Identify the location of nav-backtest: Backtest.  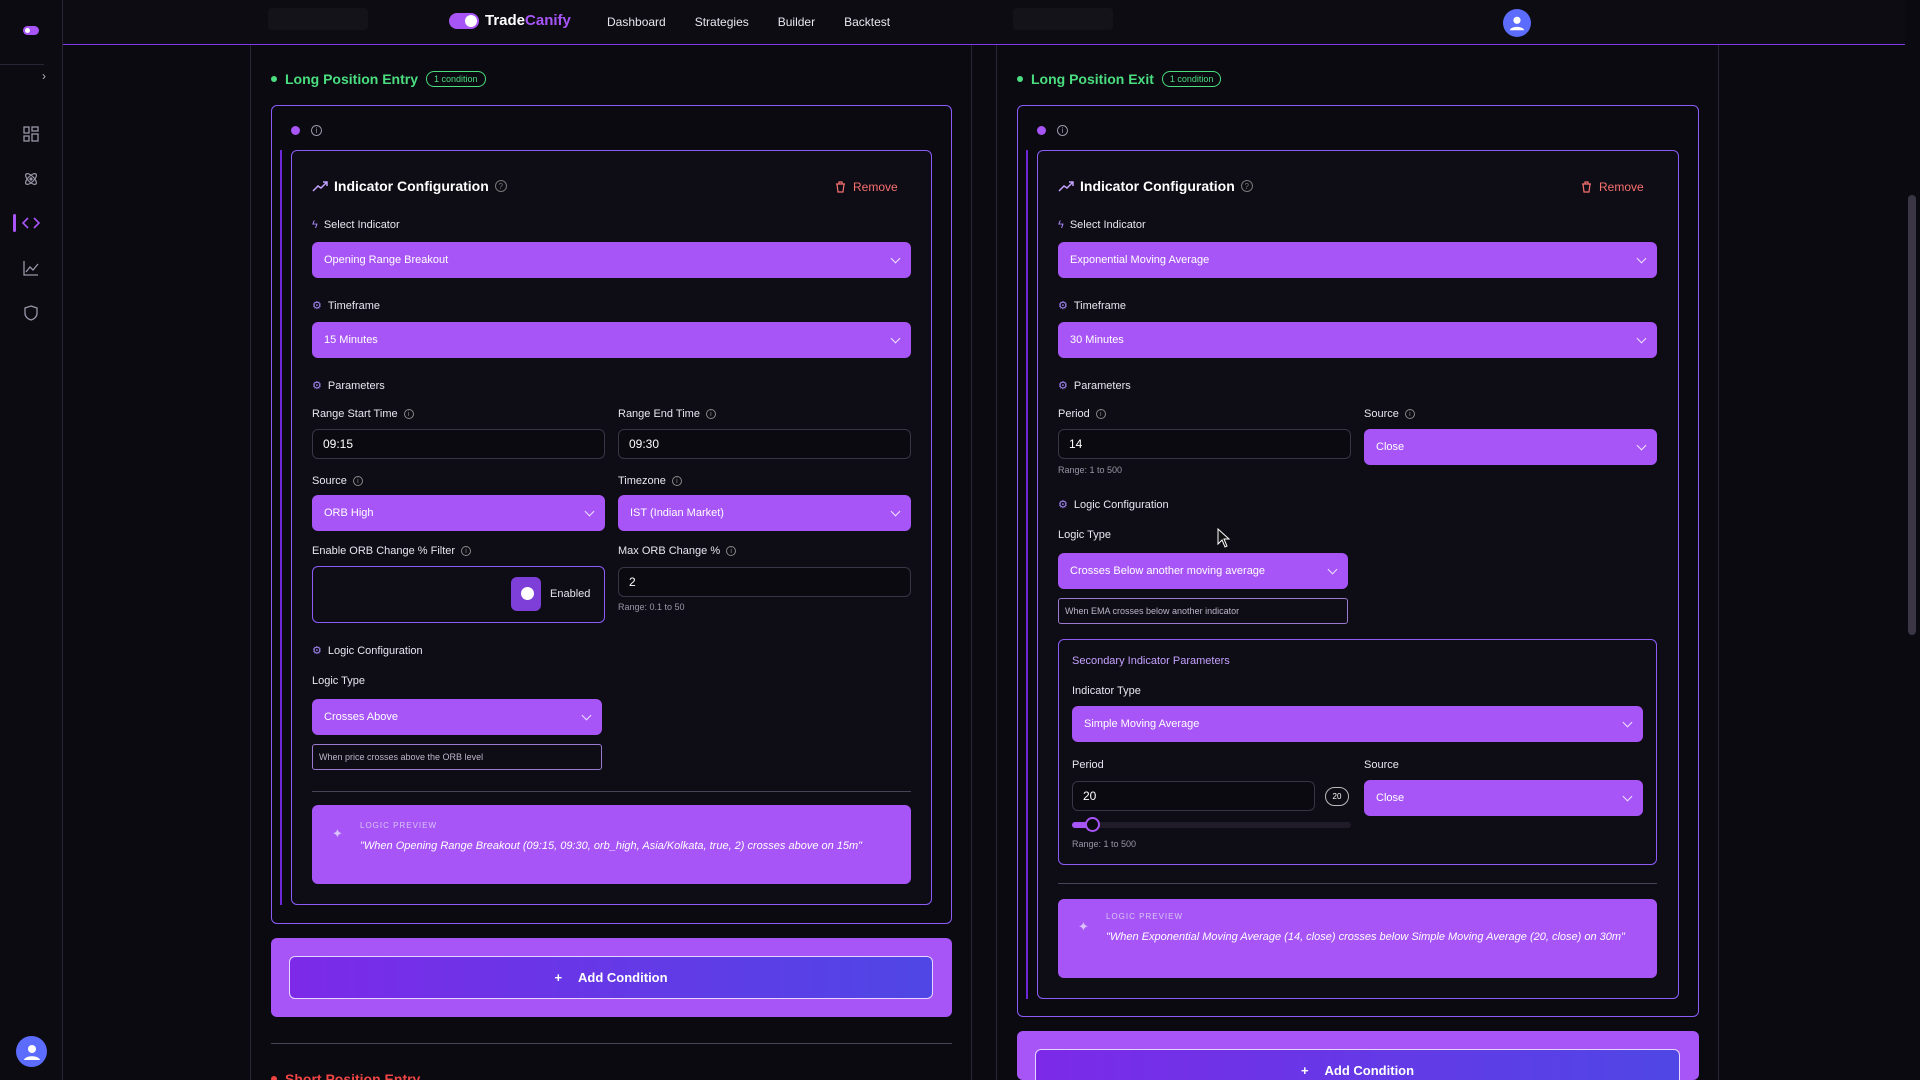
(867, 22).